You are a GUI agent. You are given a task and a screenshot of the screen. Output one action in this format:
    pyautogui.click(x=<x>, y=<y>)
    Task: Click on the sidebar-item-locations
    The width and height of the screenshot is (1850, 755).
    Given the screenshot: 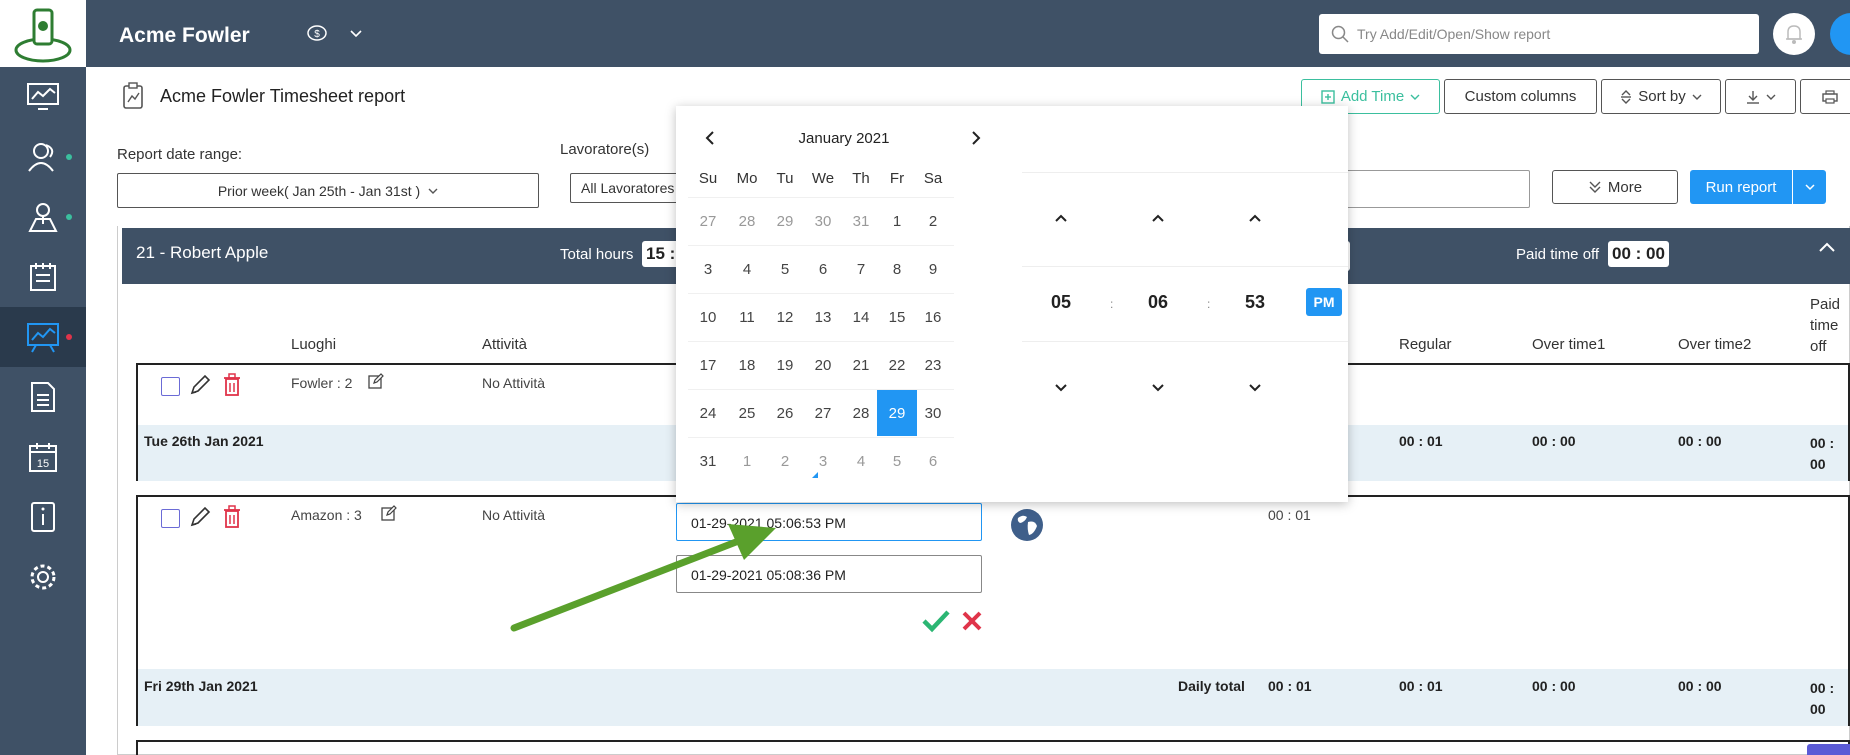 What is the action you would take?
    pyautogui.click(x=43, y=217)
    